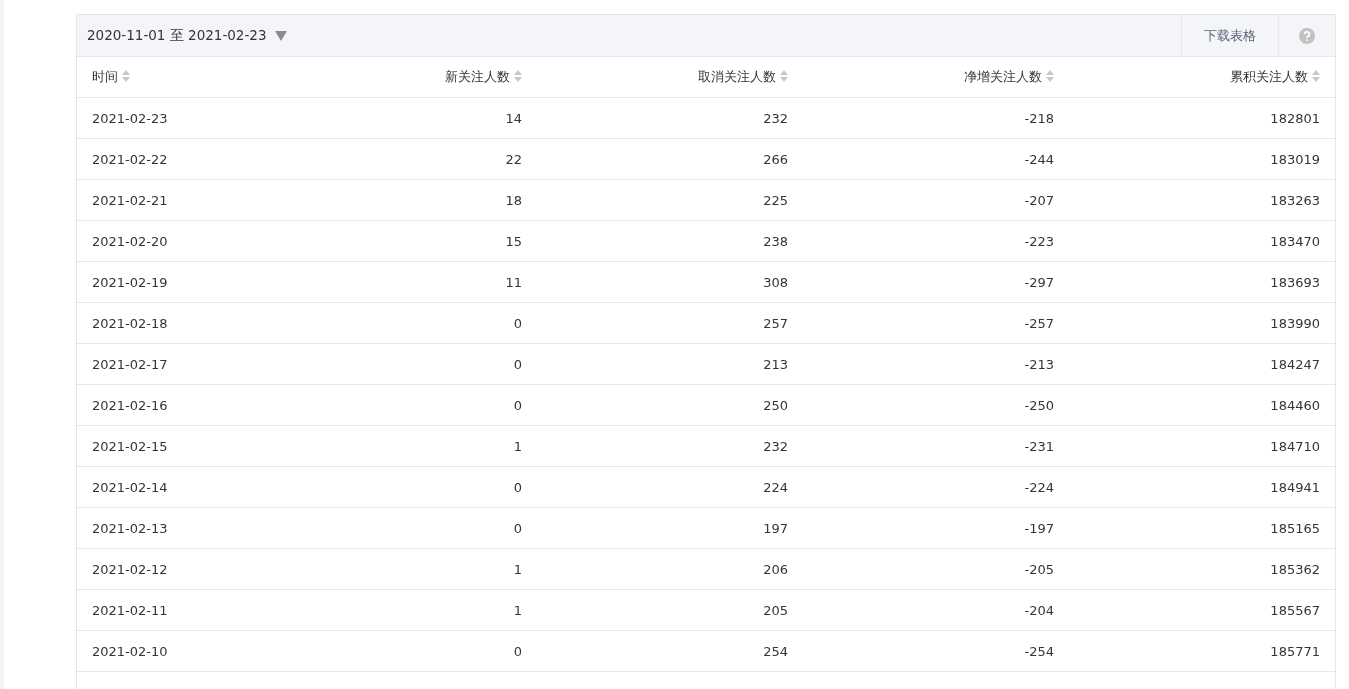 The image size is (1349, 689). I want to click on table-cell: -224, so click(936, 487).